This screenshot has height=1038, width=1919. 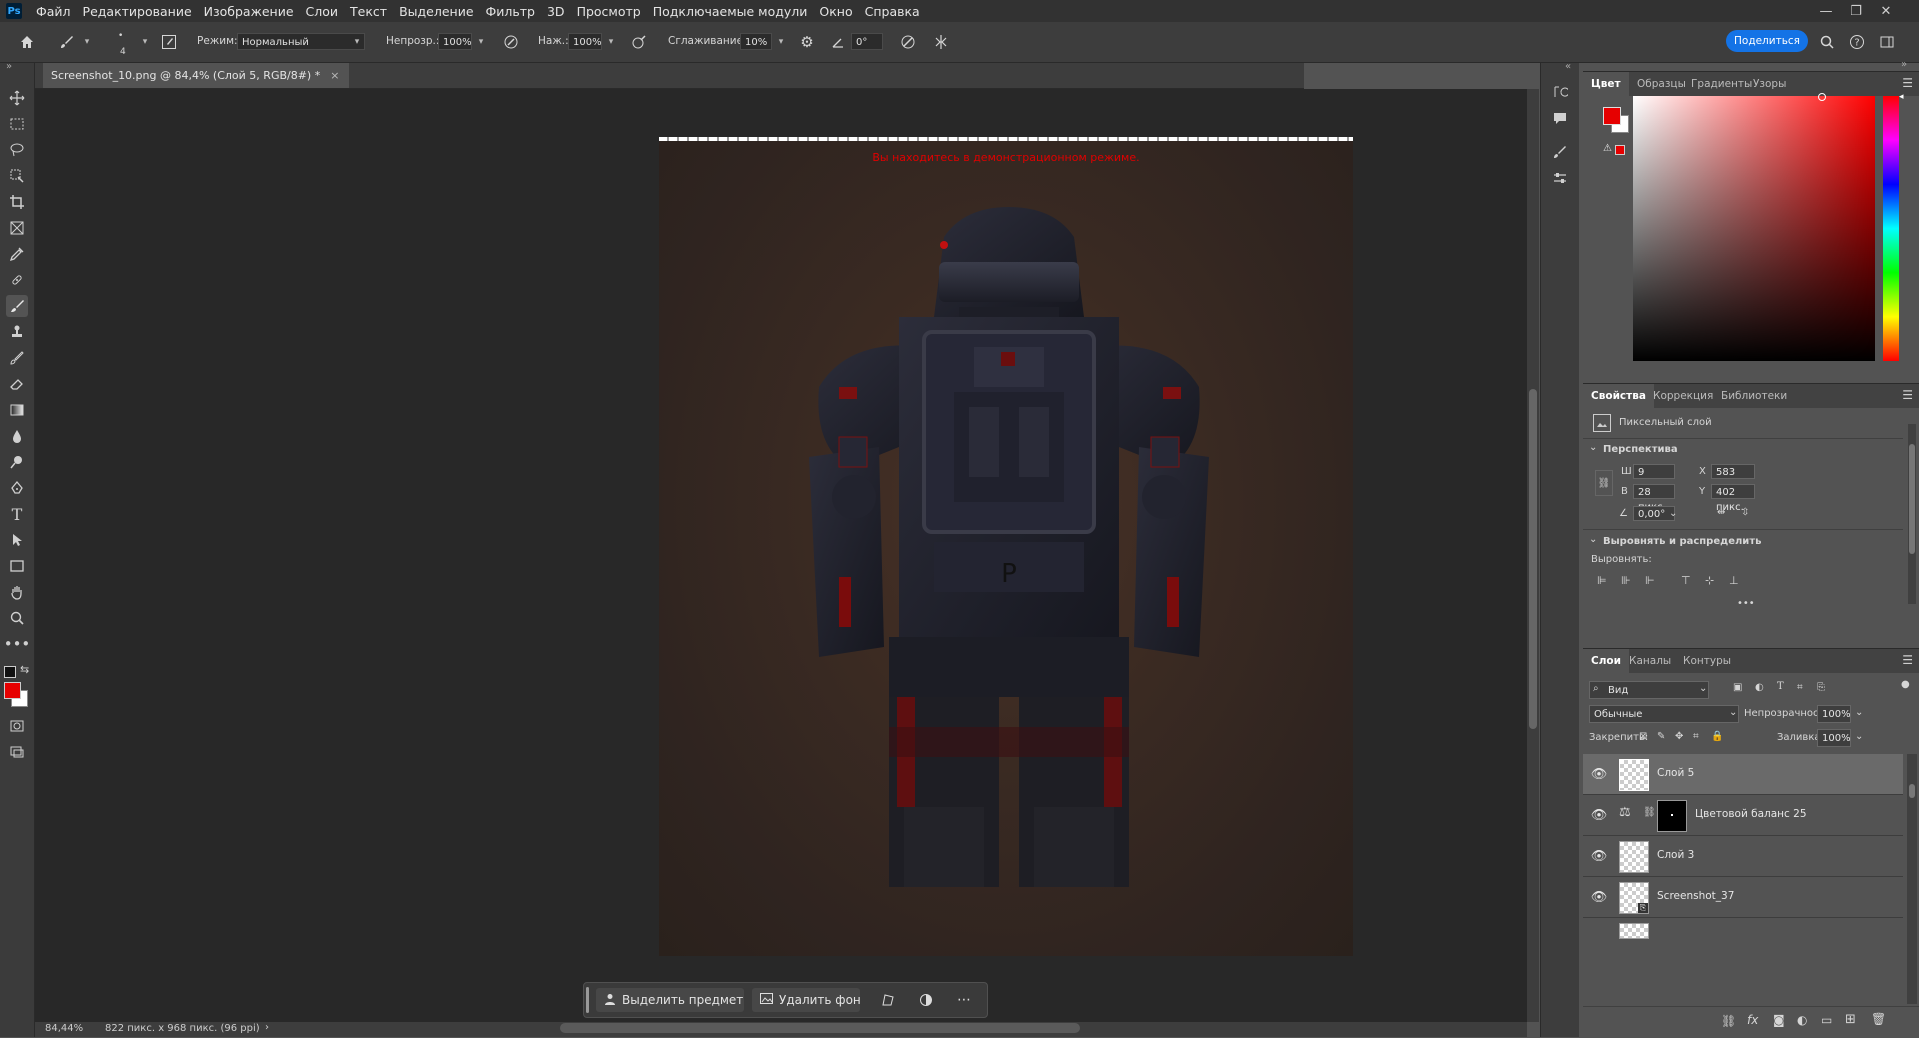 What do you see at coordinates (1650, 661) in the screenshot?
I see `tab-channels: Каналы` at bounding box center [1650, 661].